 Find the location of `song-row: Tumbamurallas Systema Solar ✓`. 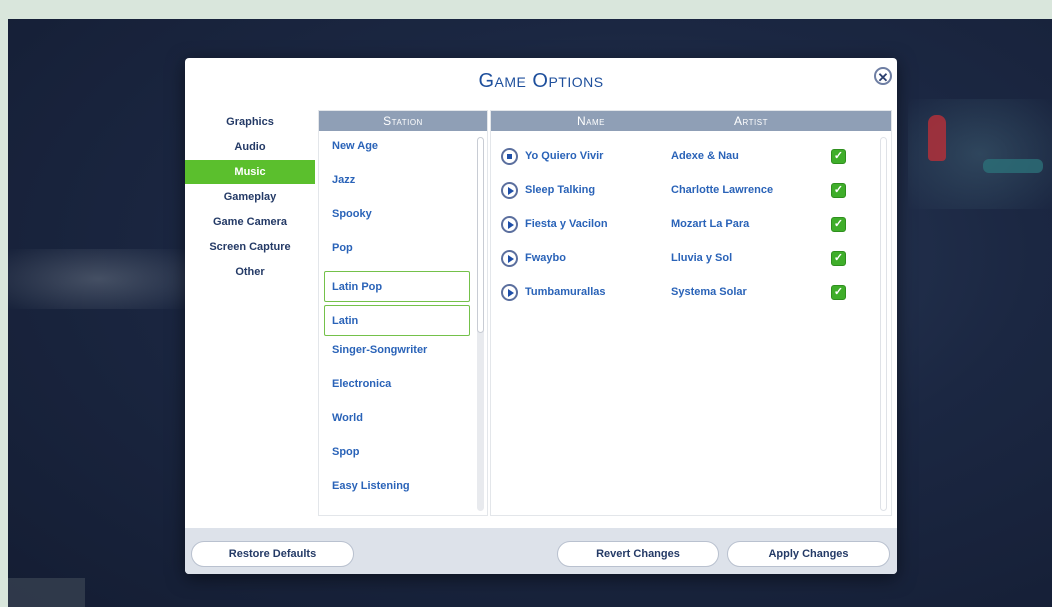

song-row: Tumbamurallas Systema Solar ✓ is located at coordinates (686, 294).